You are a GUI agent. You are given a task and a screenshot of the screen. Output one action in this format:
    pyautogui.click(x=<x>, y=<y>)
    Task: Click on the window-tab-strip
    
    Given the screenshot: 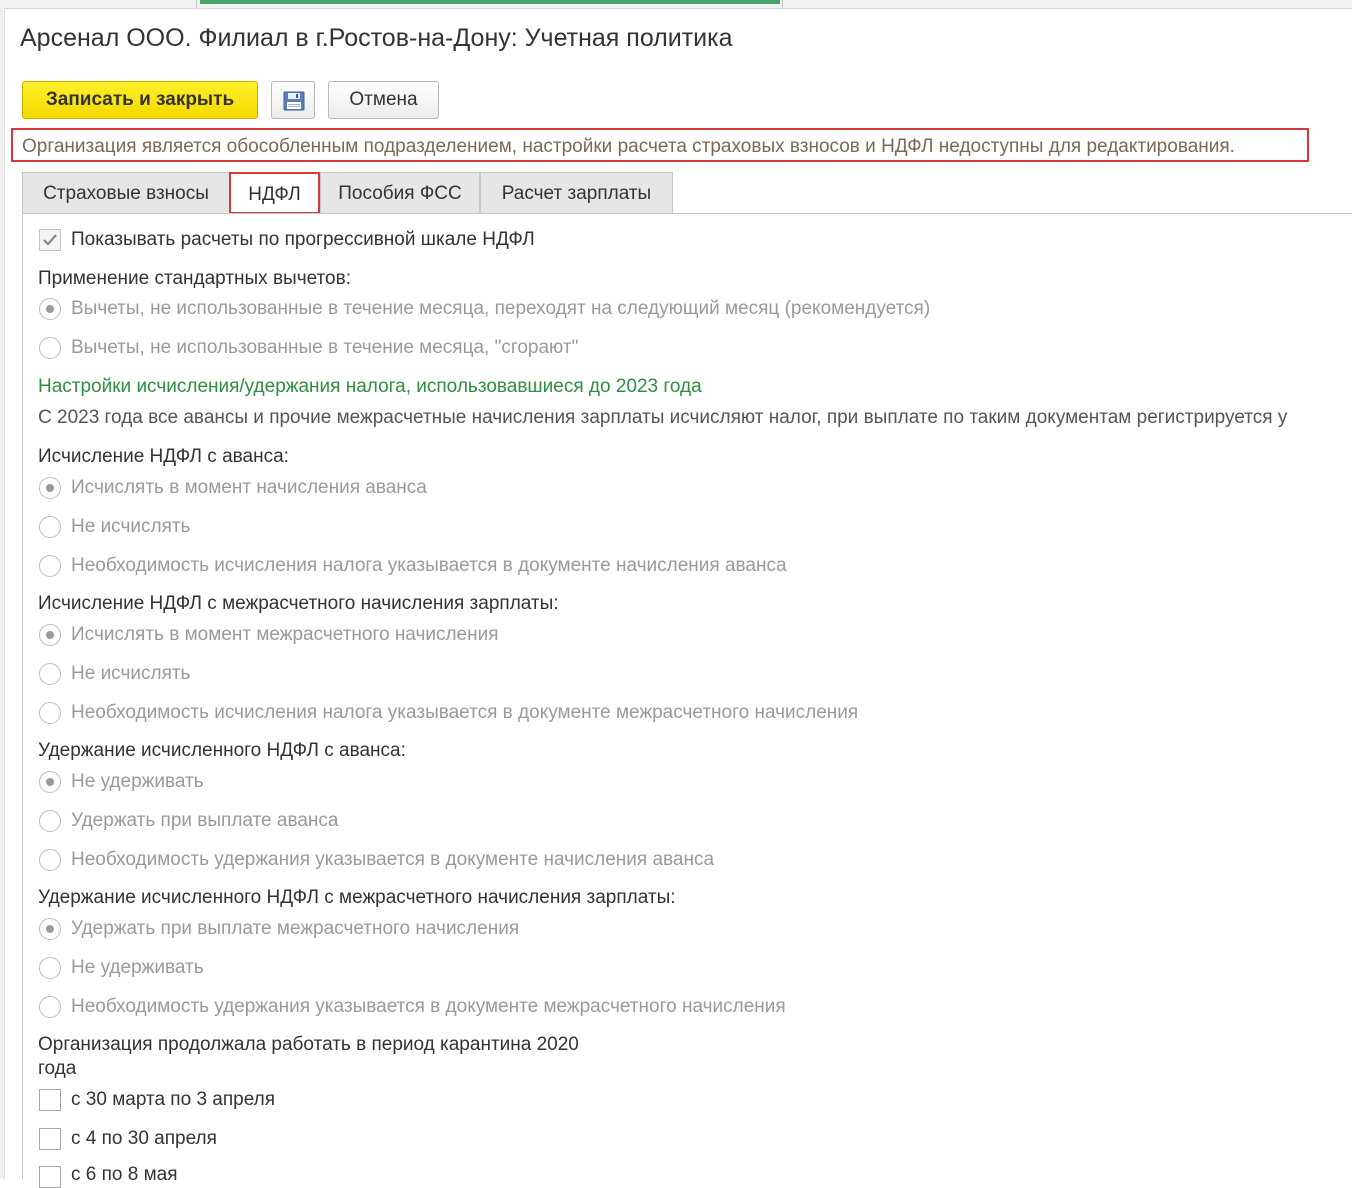 What is the action you would take?
    pyautogui.click(x=676, y=4)
    